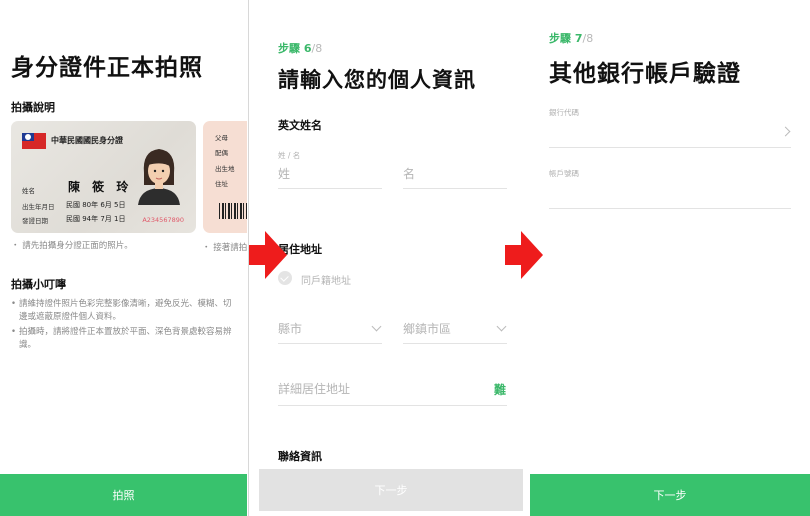 This screenshot has height=516, width=810. What do you see at coordinates (427, 329) in the screenshot?
I see `district-placeholder: 鄉鎮市區` at bounding box center [427, 329].